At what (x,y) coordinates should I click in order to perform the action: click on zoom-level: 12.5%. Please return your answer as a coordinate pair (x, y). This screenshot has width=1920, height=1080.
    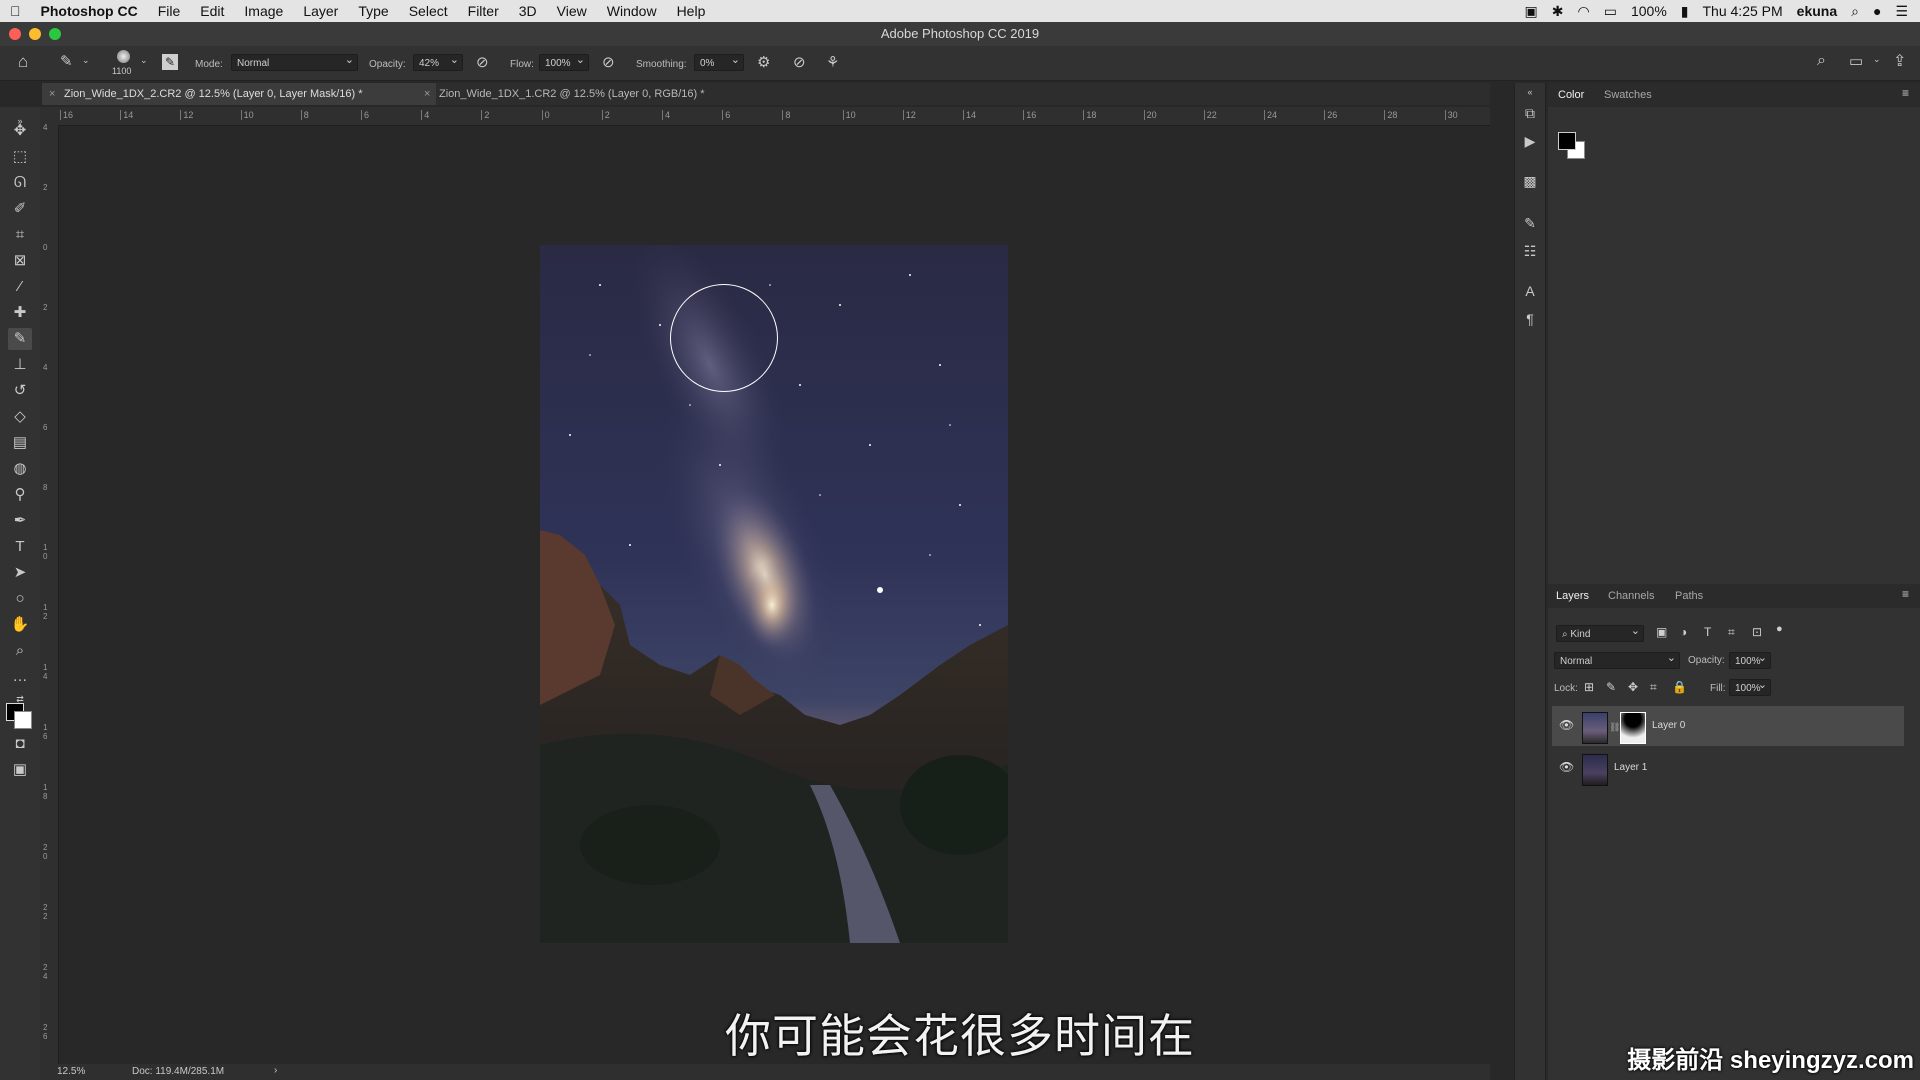
    Looking at the image, I should click on (71, 1071).